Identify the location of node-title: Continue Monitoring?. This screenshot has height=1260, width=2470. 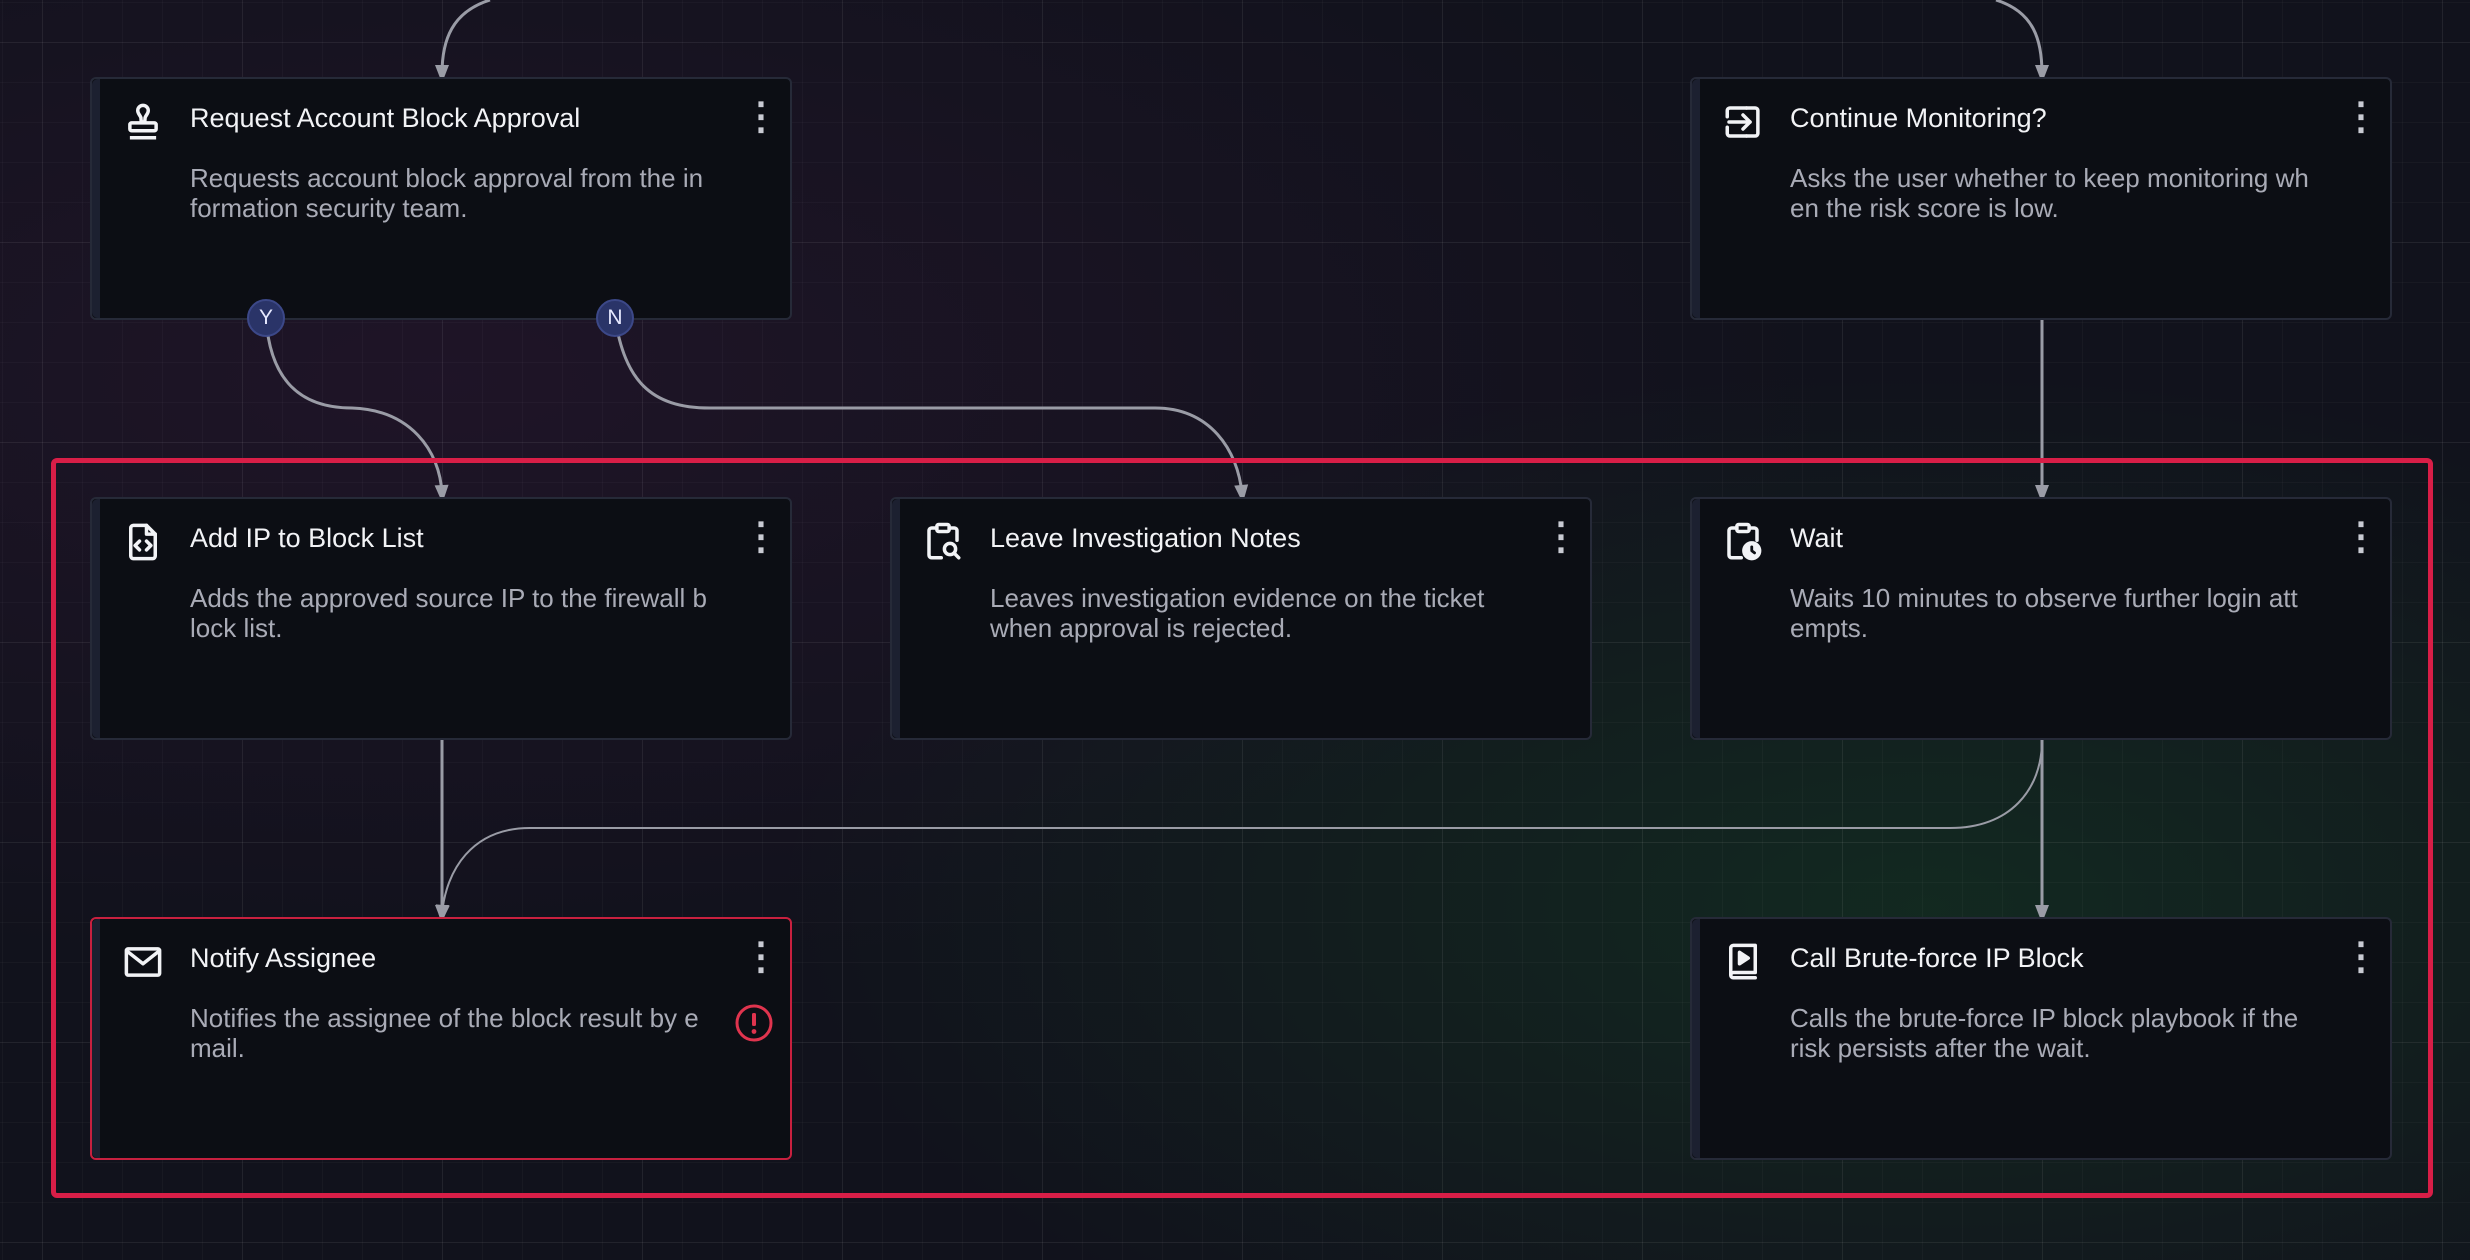
(1918, 118).